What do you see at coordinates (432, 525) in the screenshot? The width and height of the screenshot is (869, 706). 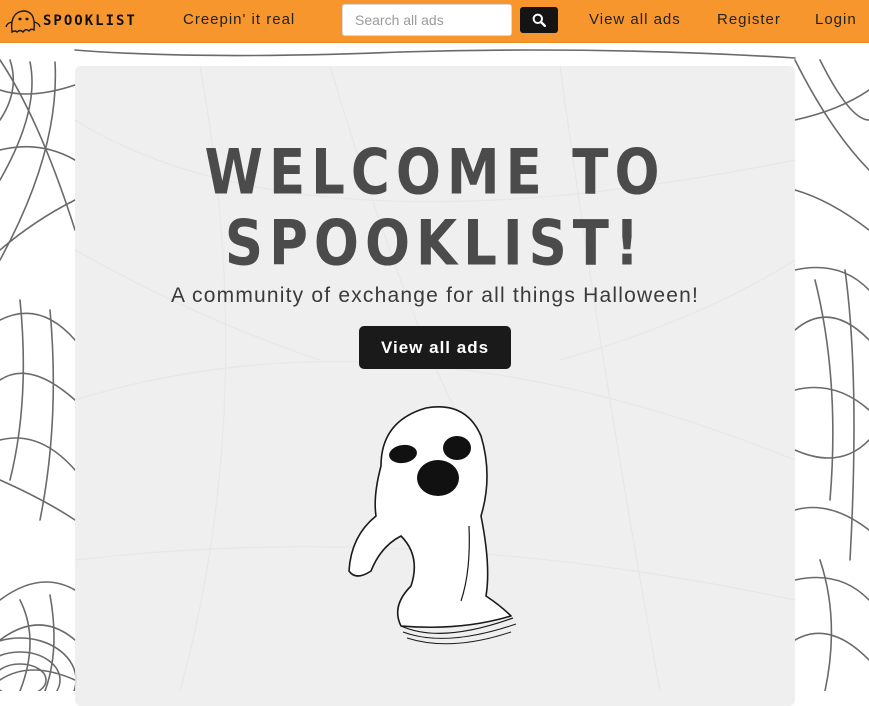 I see `ghost-illustration` at bounding box center [432, 525].